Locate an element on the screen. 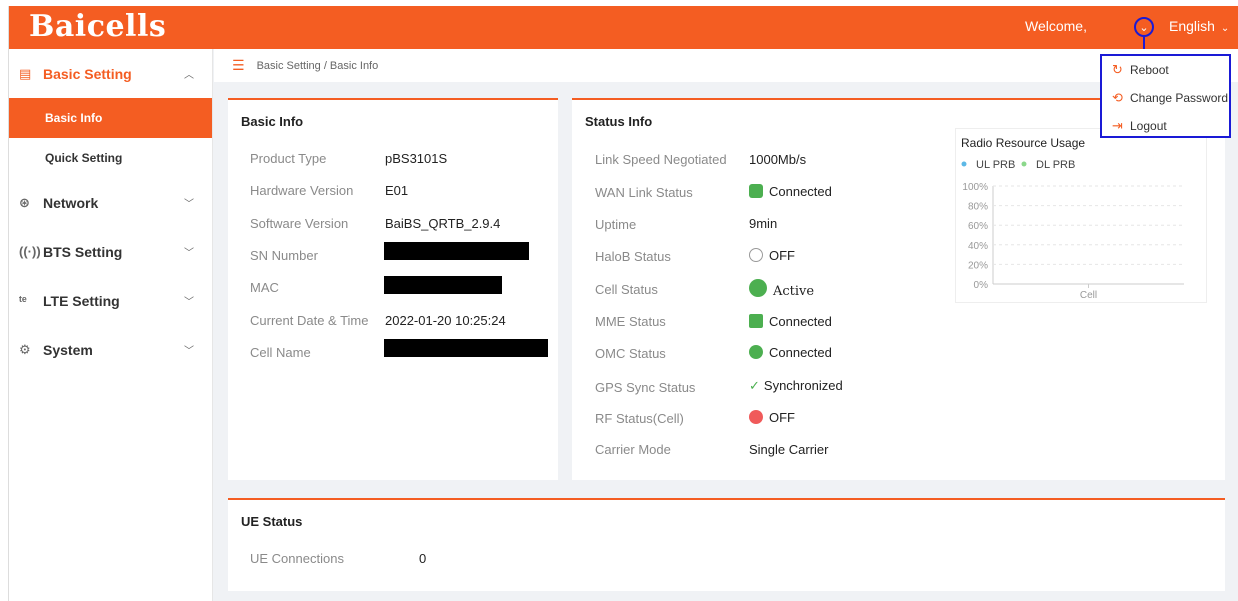 Image resolution: width=1238 pixels, height=601 pixels. card-title: Status Info is located at coordinates (619, 121).